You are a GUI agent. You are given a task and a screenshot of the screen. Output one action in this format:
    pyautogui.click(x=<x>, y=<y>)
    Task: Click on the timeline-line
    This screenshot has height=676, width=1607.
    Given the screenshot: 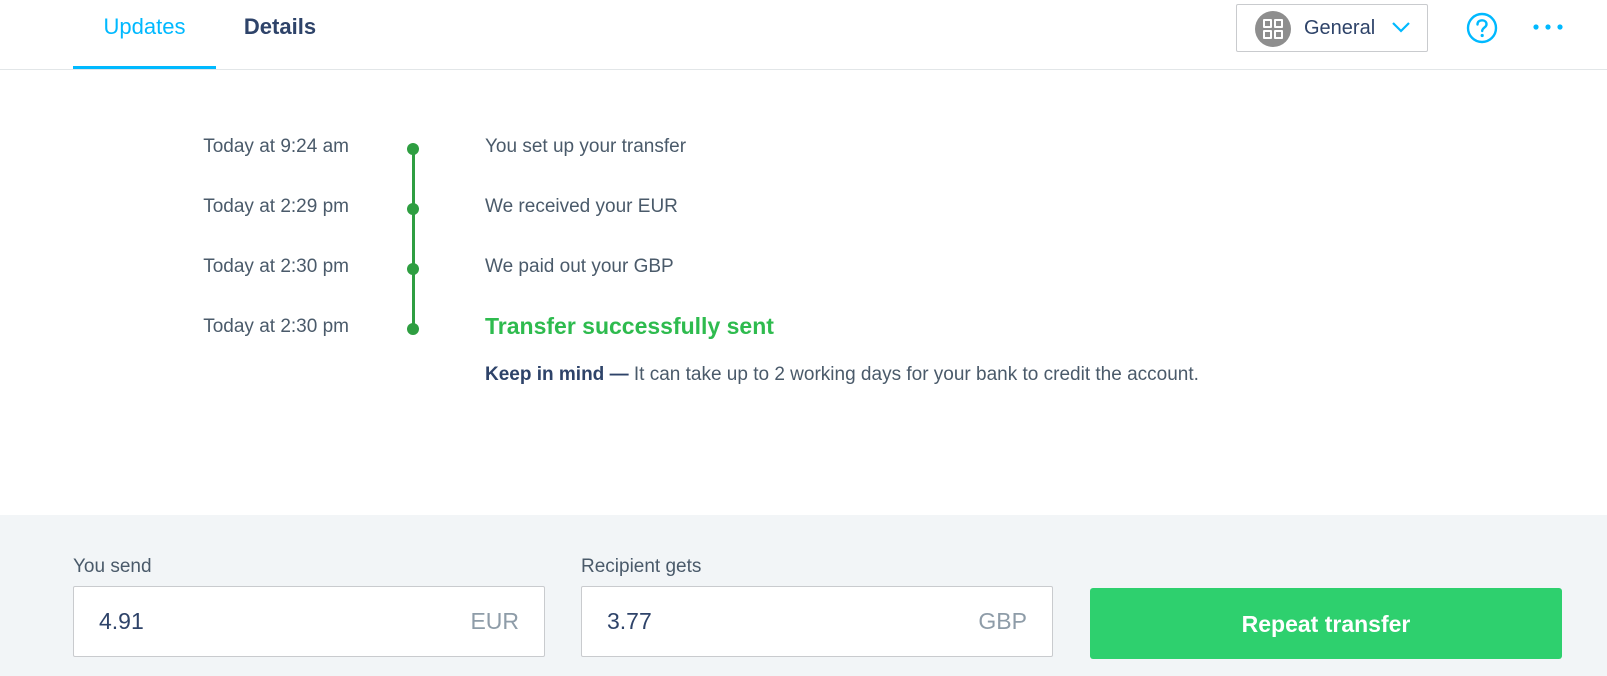 What is the action you would take?
    pyautogui.click(x=413, y=239)
    